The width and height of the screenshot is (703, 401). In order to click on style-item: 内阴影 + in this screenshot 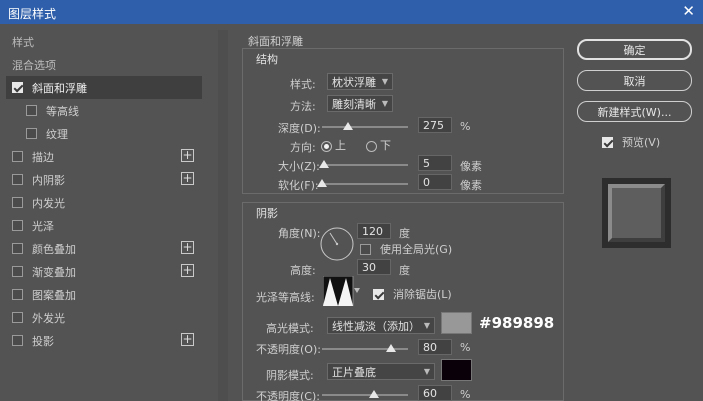, I will do `click(104, 179)`.